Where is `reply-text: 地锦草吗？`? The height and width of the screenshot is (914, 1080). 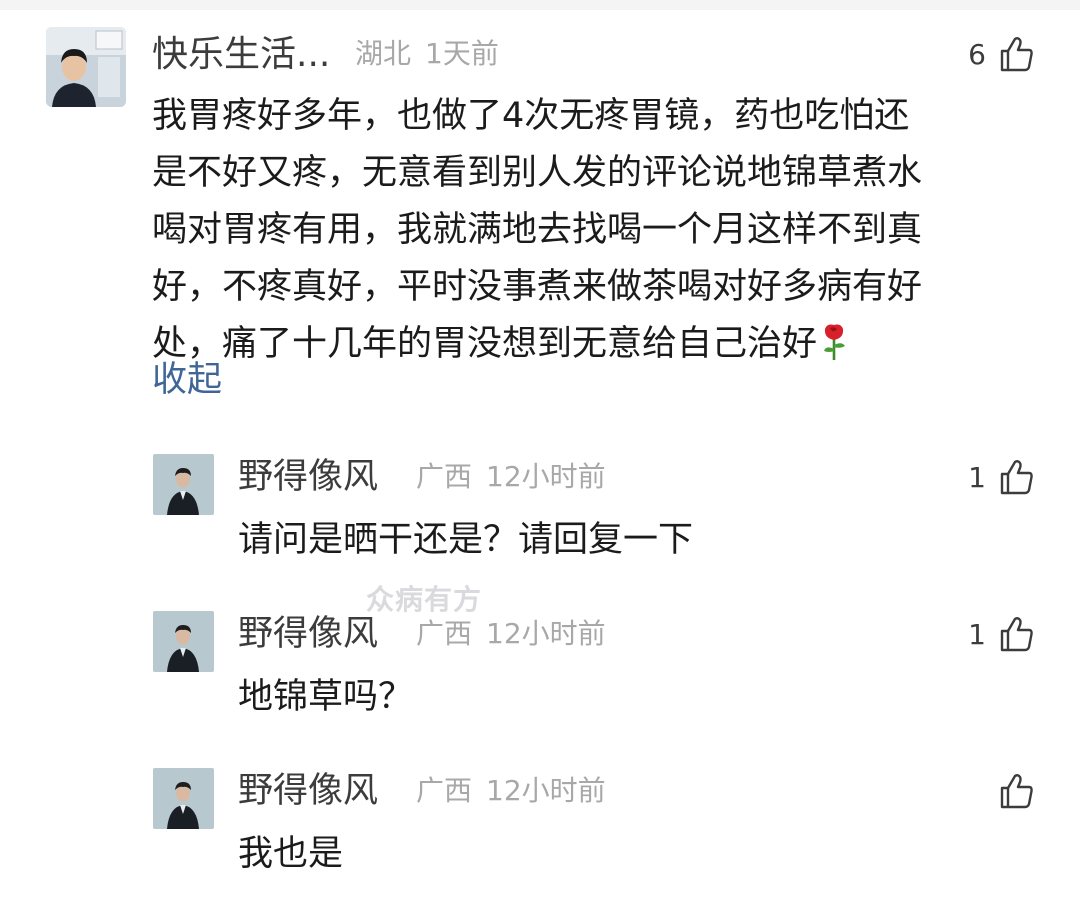
reply-text: 地锦草吗？ is located at coordinates (326, 697).